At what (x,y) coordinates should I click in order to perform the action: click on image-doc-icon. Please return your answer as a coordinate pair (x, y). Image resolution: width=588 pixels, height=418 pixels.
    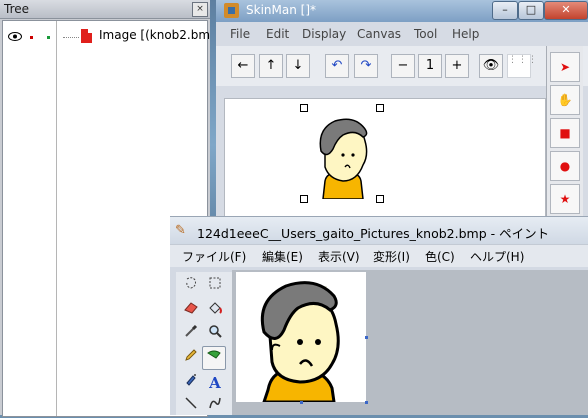
    Looking at the image, I should click on (86, 36).